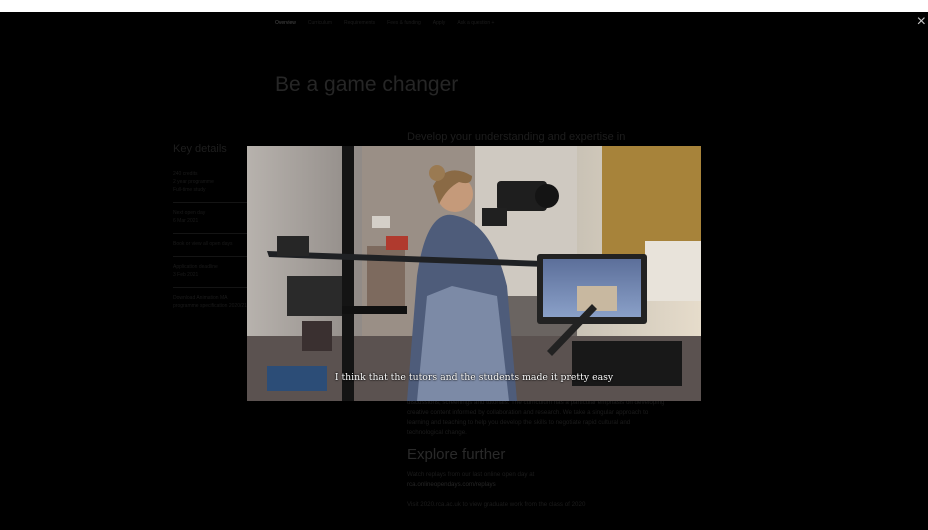 This screenshot has height=530, width=928. I want to click on nav-apply: Apply, so click(439, 23).